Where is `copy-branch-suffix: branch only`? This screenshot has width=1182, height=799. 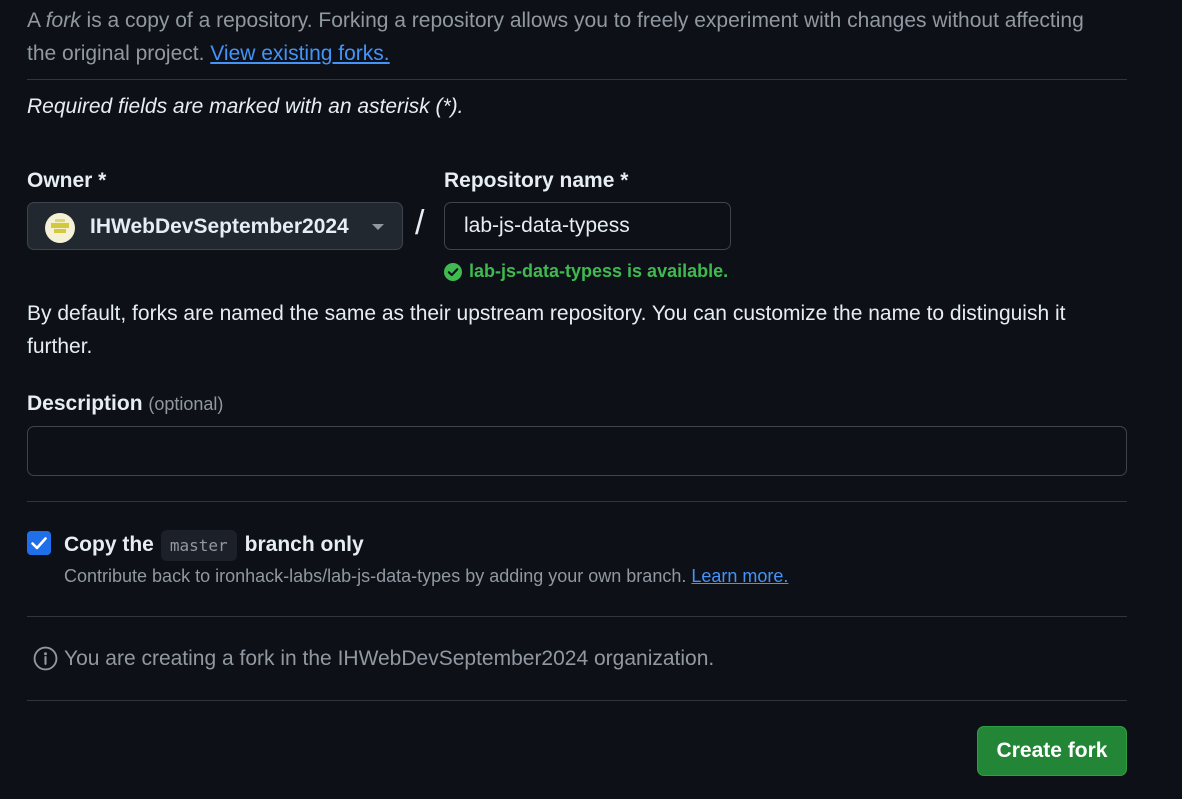 copy-branch-suffix: branch only is located at coordinates (304, 544).